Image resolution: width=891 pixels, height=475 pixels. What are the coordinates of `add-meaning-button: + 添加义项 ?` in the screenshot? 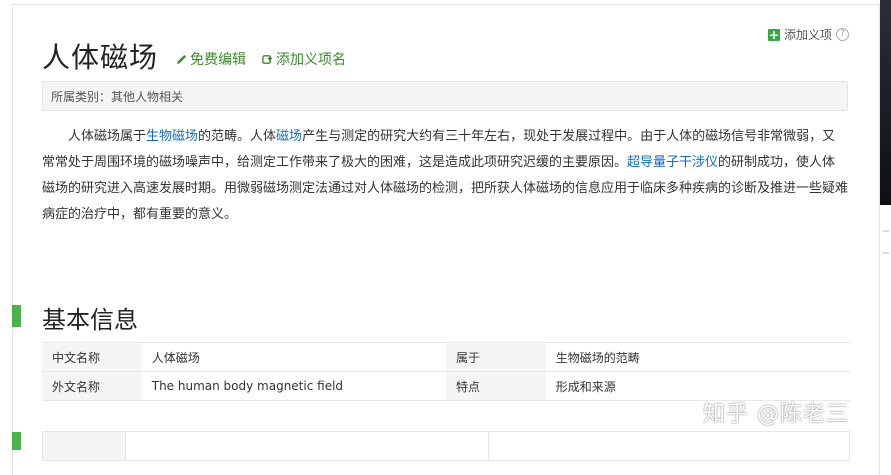 It's located at (808, 34).